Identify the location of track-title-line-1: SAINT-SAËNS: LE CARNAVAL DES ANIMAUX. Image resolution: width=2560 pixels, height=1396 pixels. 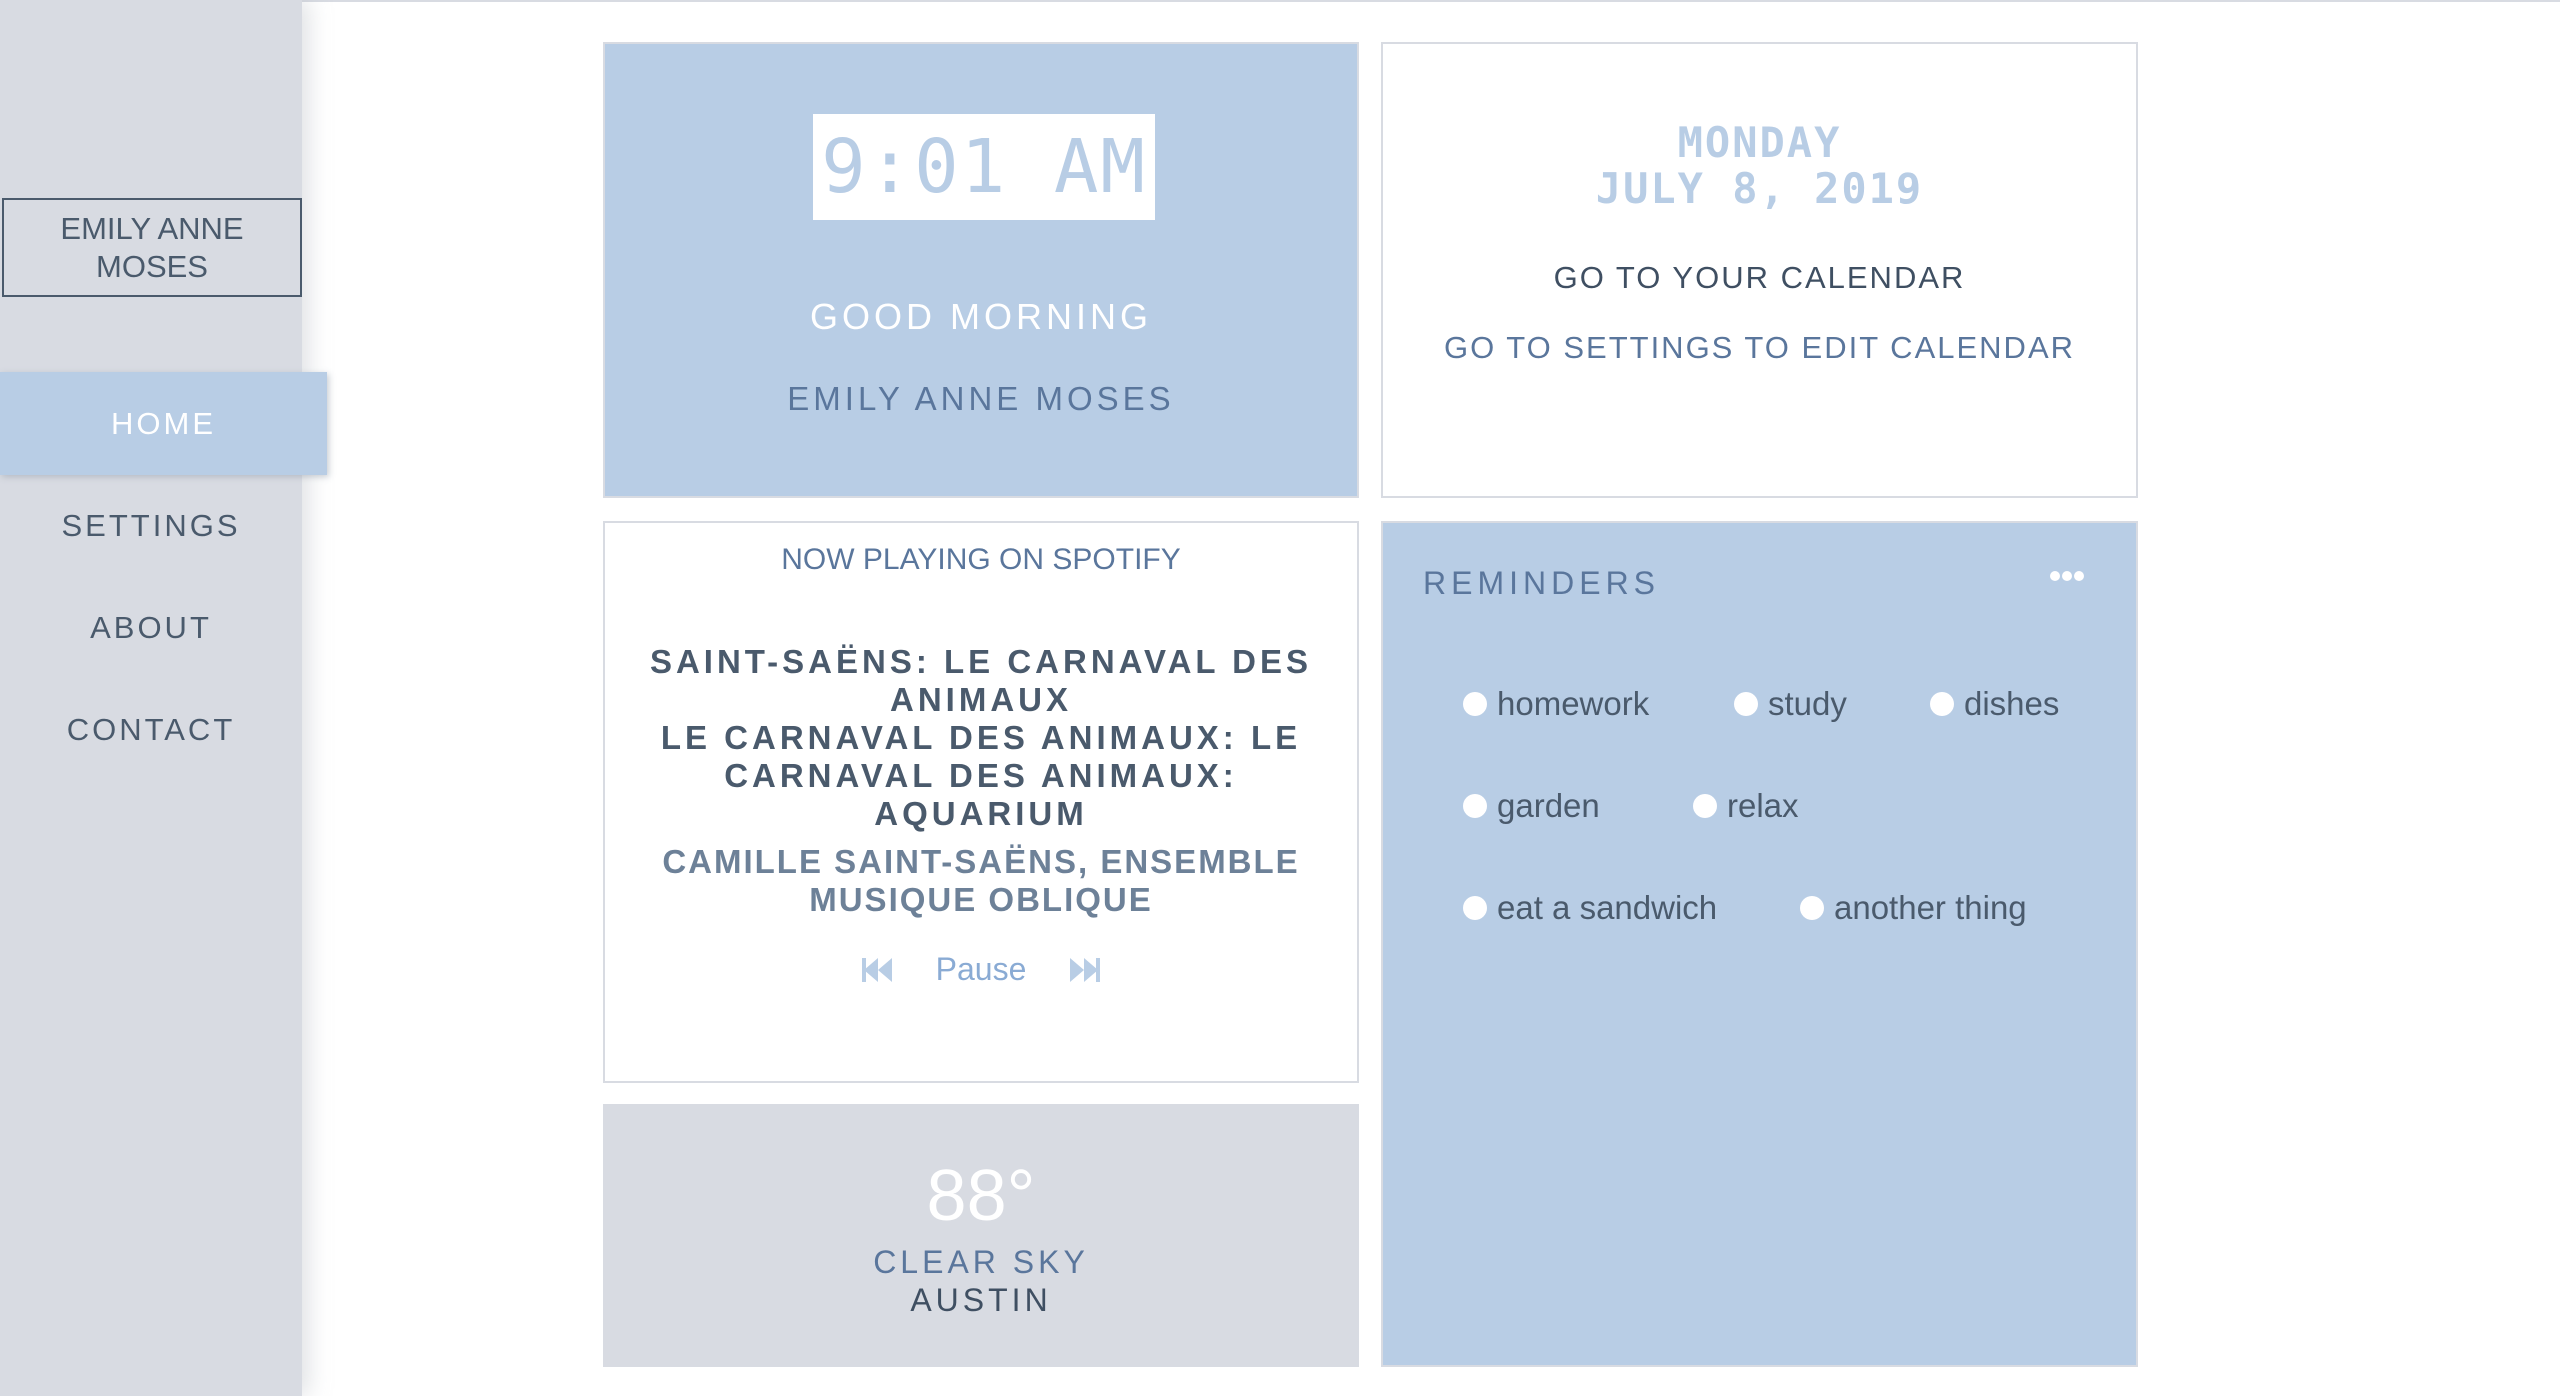
(981, 680).